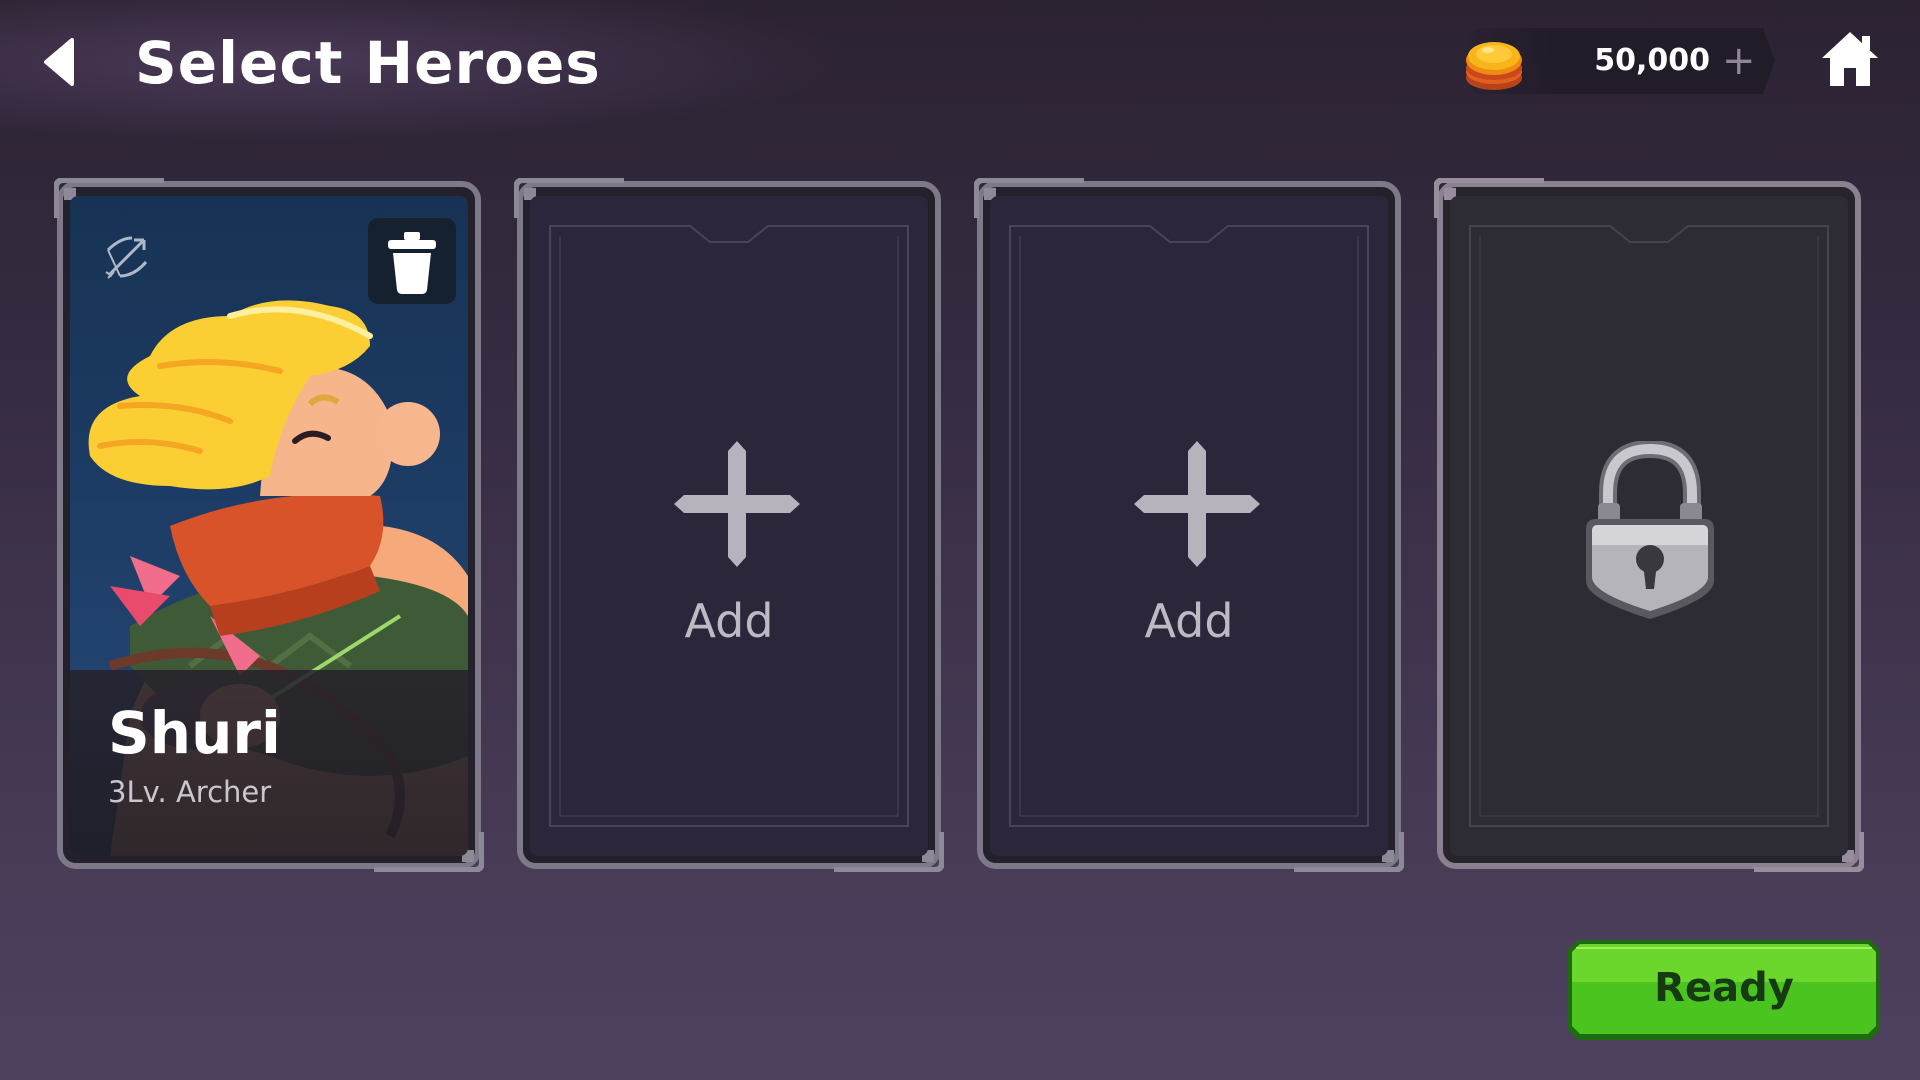 The height and width of the screenshot is (1080, 1920). I want to click on hero-slot-4-locked, so click(1649, 525).